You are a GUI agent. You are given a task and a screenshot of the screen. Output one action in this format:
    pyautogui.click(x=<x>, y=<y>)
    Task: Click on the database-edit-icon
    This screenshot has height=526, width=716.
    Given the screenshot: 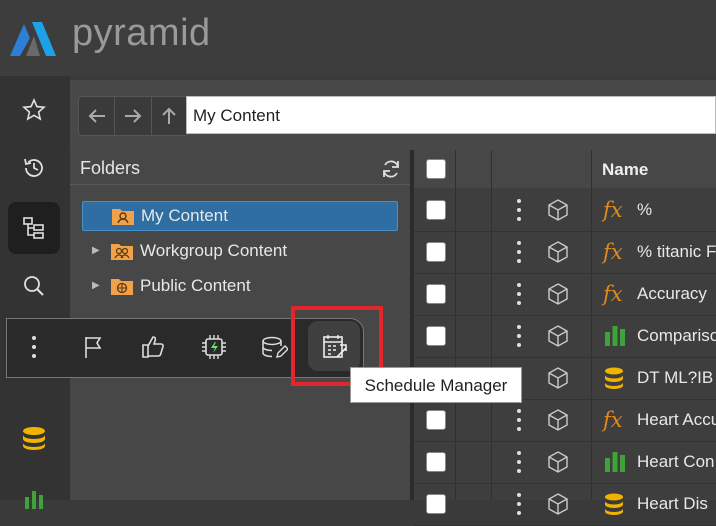 What is the action you would take?
    pyautogui.click(x=275, y=347)
    